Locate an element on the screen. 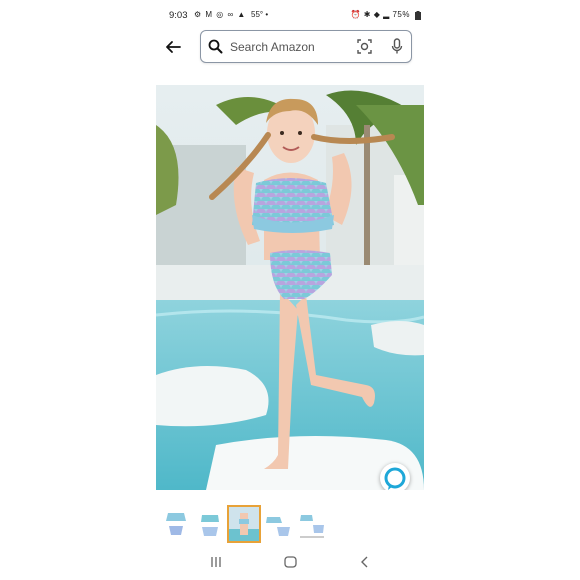 This screenshot has width=580, height=580. size-chart-thumbnail-icon is located at coordinates (312, 526).